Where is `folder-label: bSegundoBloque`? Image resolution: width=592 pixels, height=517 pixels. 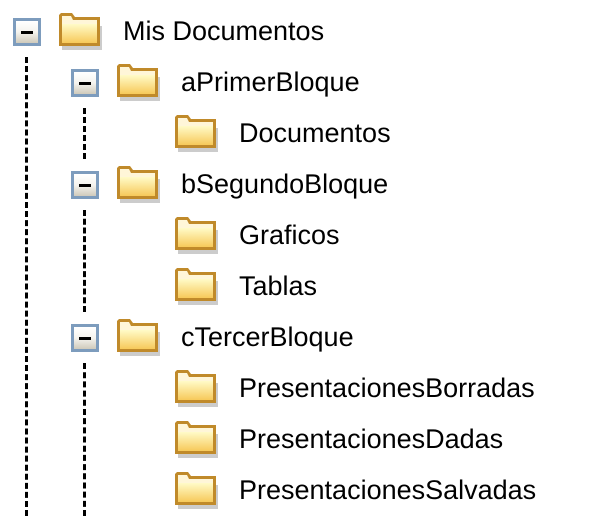
folder-label: bSegundoBloque is located at coordinates (284, 184).